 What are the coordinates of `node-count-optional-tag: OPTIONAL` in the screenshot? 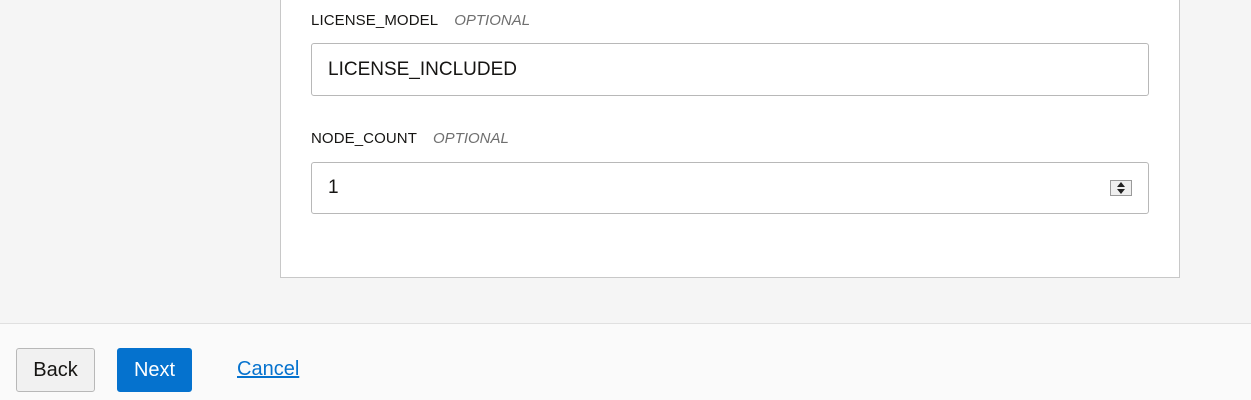 It's located at (471, 138).